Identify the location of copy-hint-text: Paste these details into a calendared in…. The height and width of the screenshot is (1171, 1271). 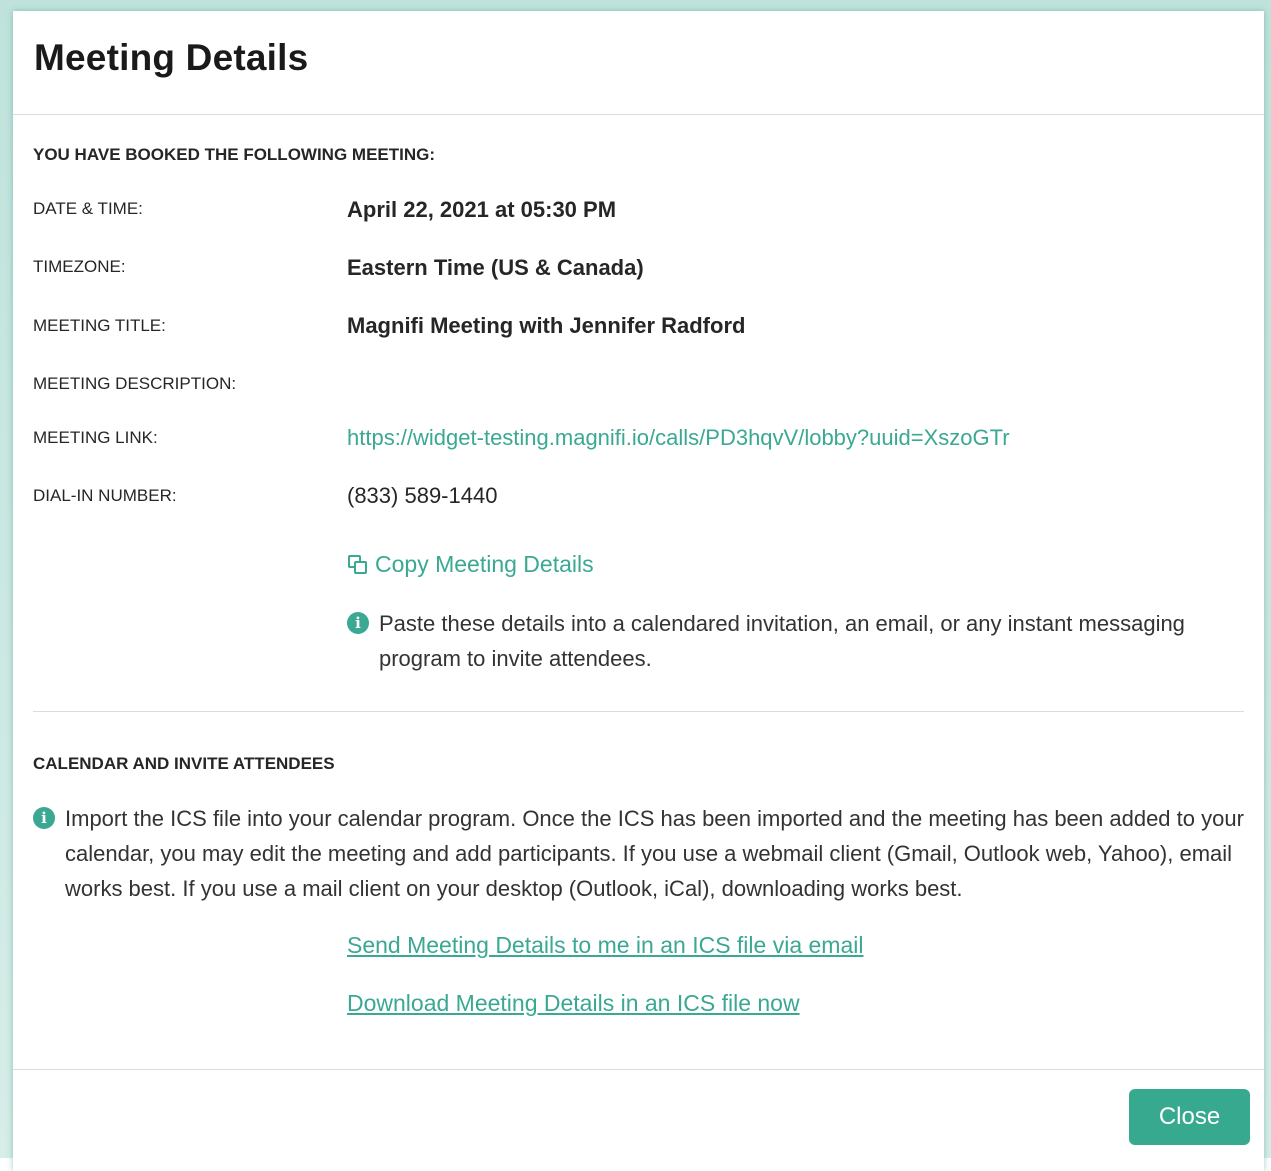
(782, 641).